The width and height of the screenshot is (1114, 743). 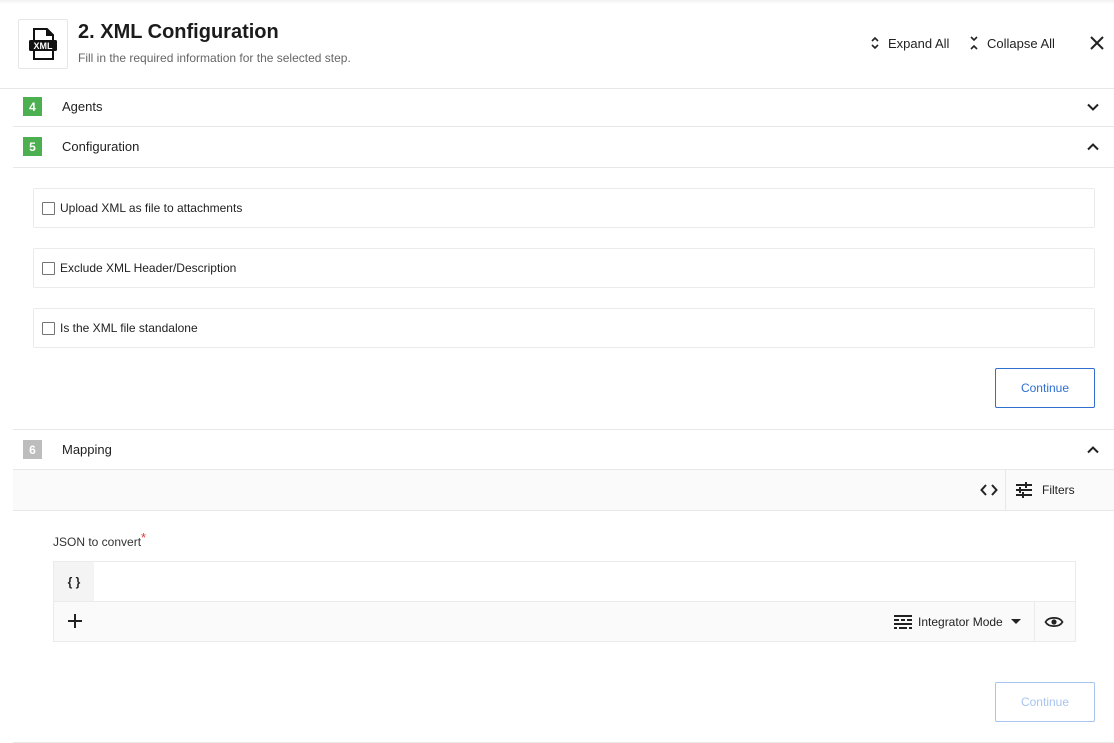 I want to click on step-badge: 5, so click(x=32, y=146).